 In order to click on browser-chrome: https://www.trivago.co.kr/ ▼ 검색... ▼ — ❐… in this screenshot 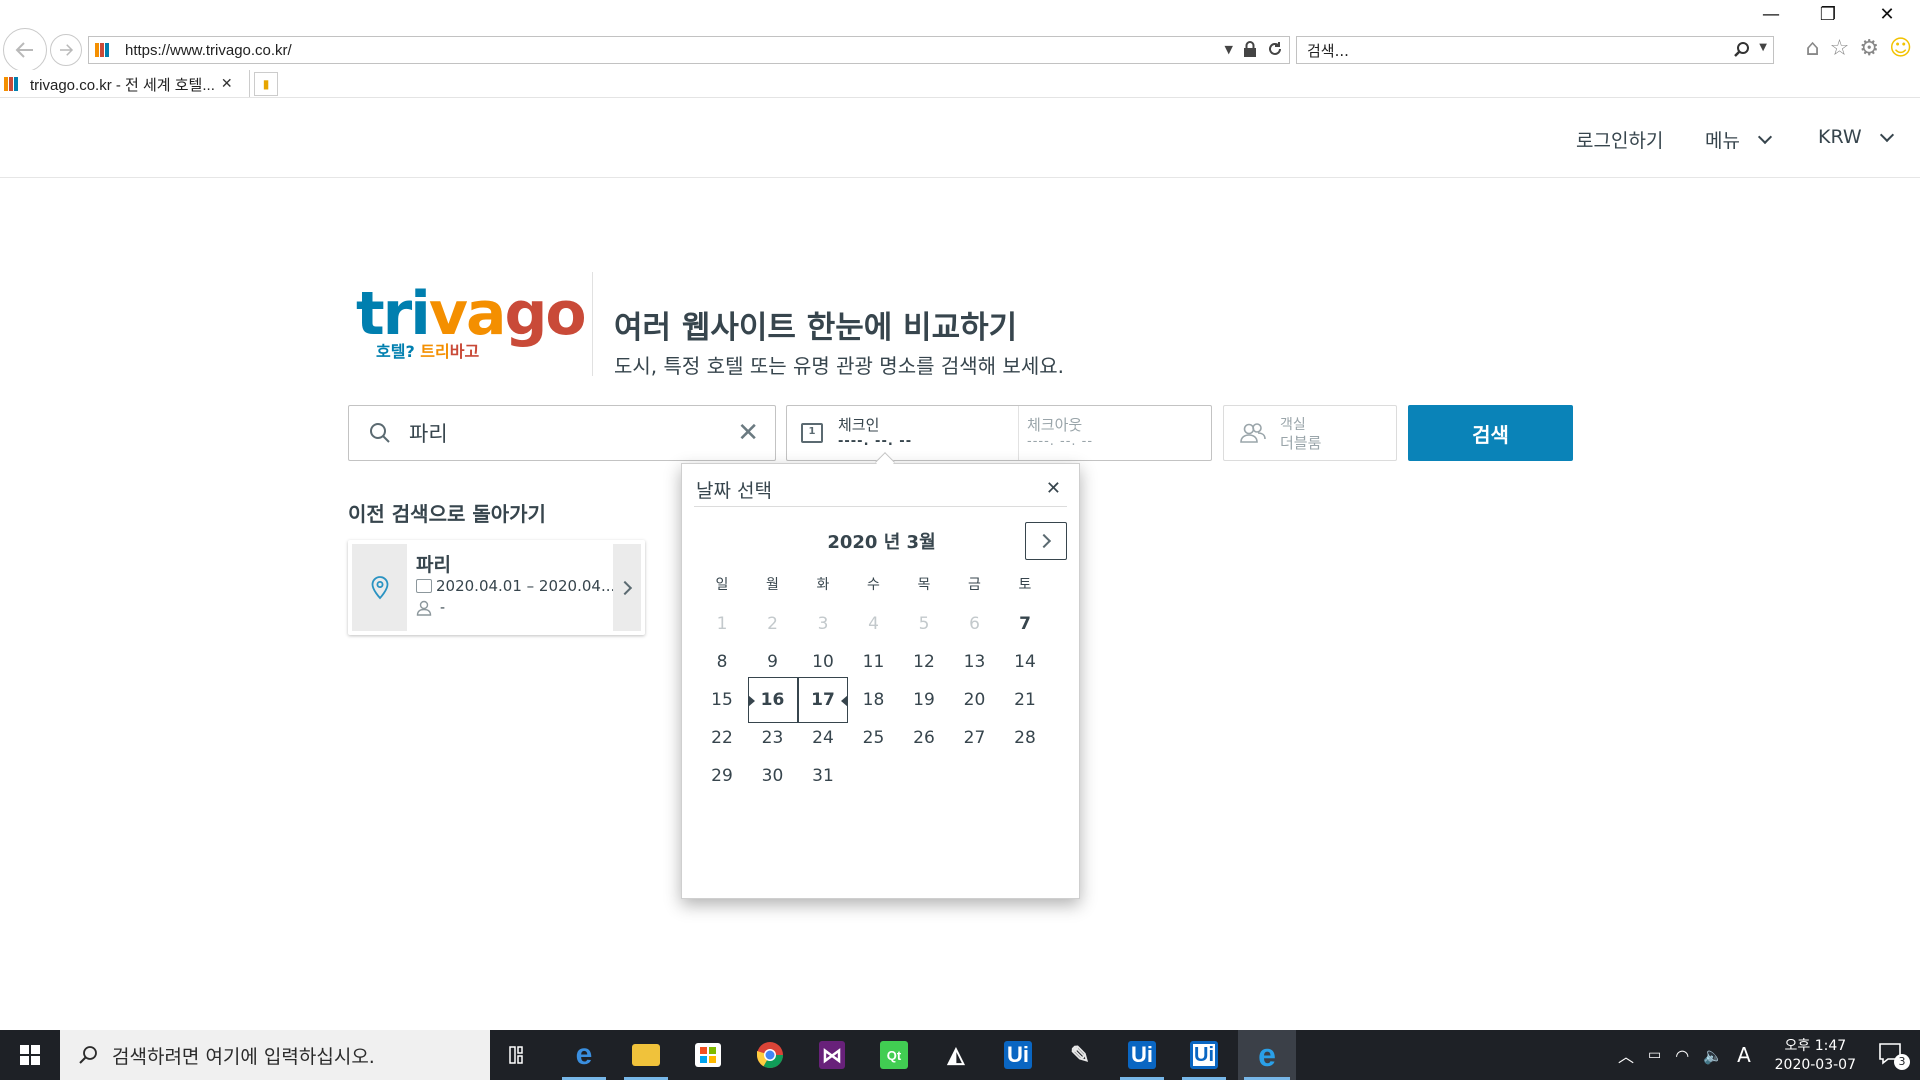, I will do `click(960, 36)`.